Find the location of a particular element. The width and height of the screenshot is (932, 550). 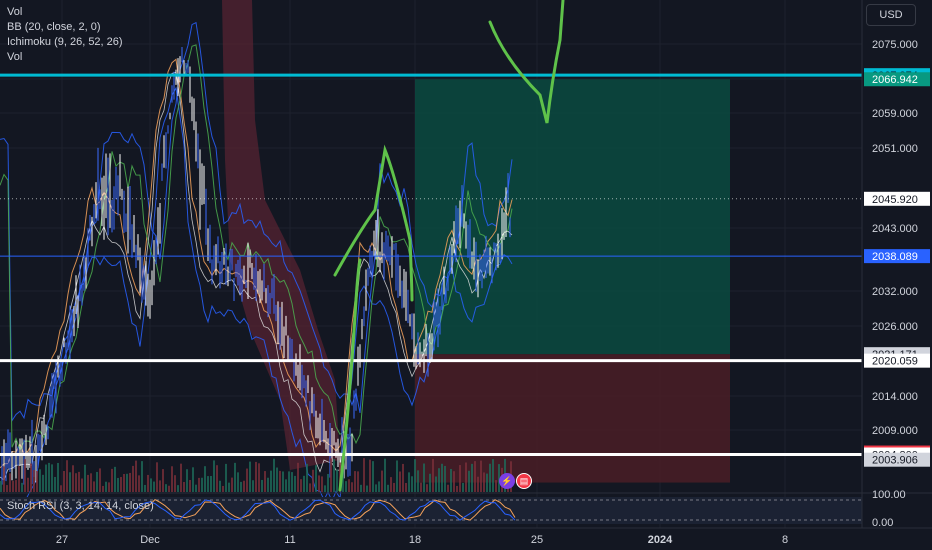

price-label-target: 2066.942 is located at coordinates (895, 80).